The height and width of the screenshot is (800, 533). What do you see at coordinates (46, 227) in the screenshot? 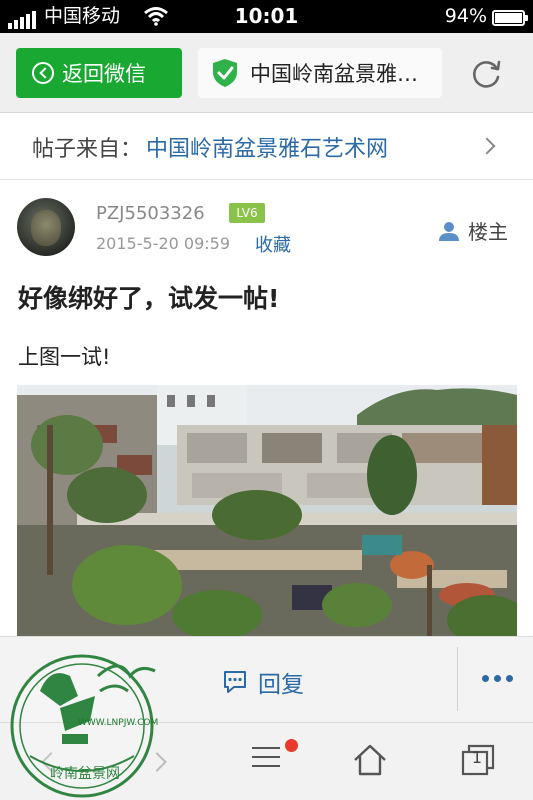
I see `avatar` at bounding box center [46, 227].